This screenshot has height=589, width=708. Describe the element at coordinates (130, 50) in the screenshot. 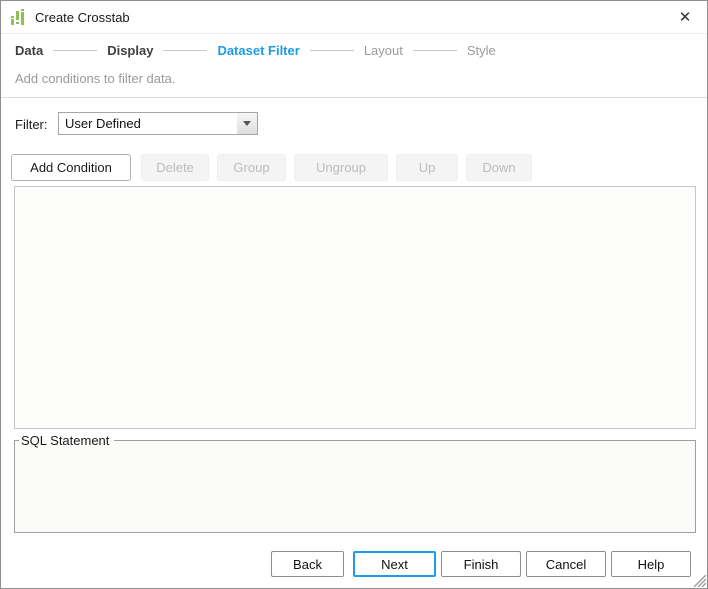

I see `wizard-step-display: Display` at that location.